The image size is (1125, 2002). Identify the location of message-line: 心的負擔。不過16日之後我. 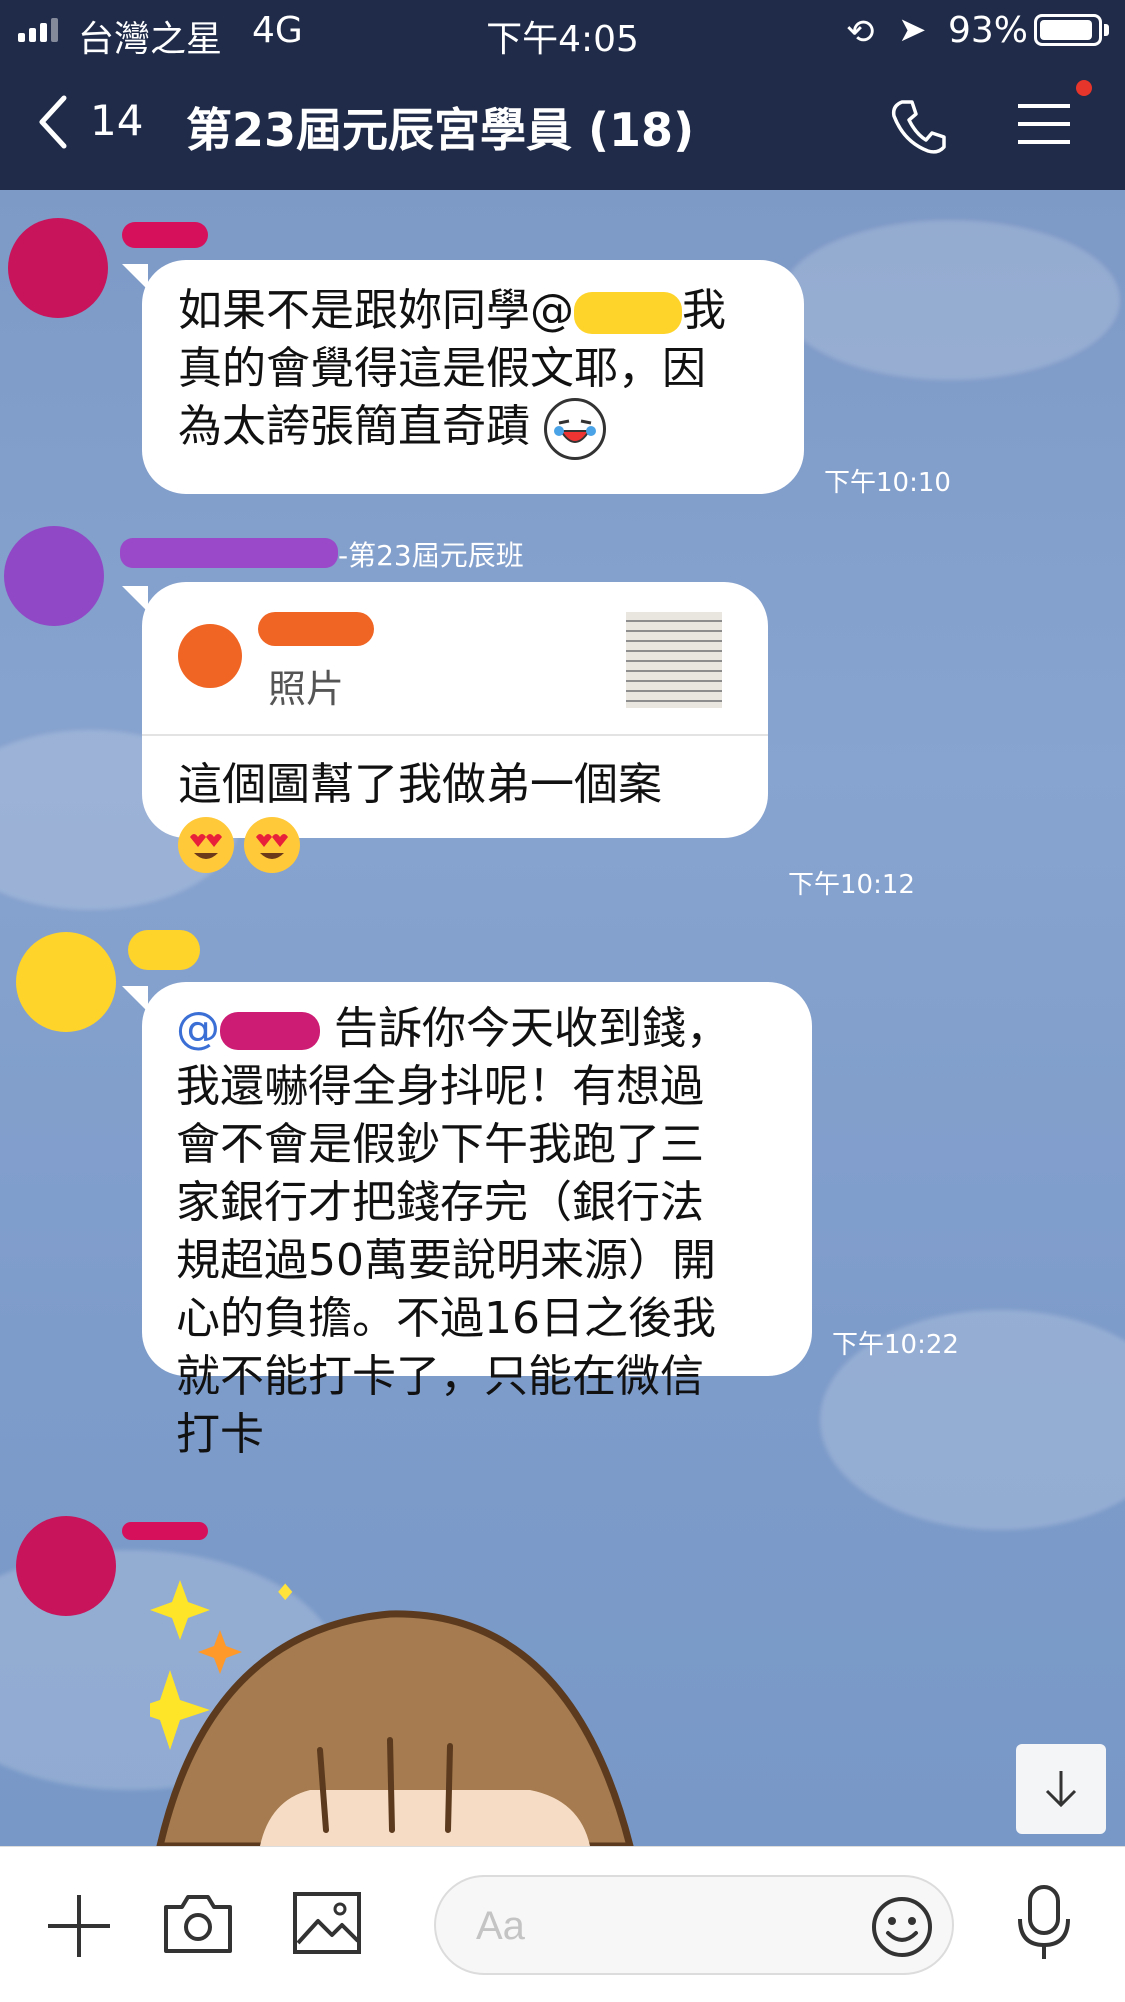
(446, 1318).